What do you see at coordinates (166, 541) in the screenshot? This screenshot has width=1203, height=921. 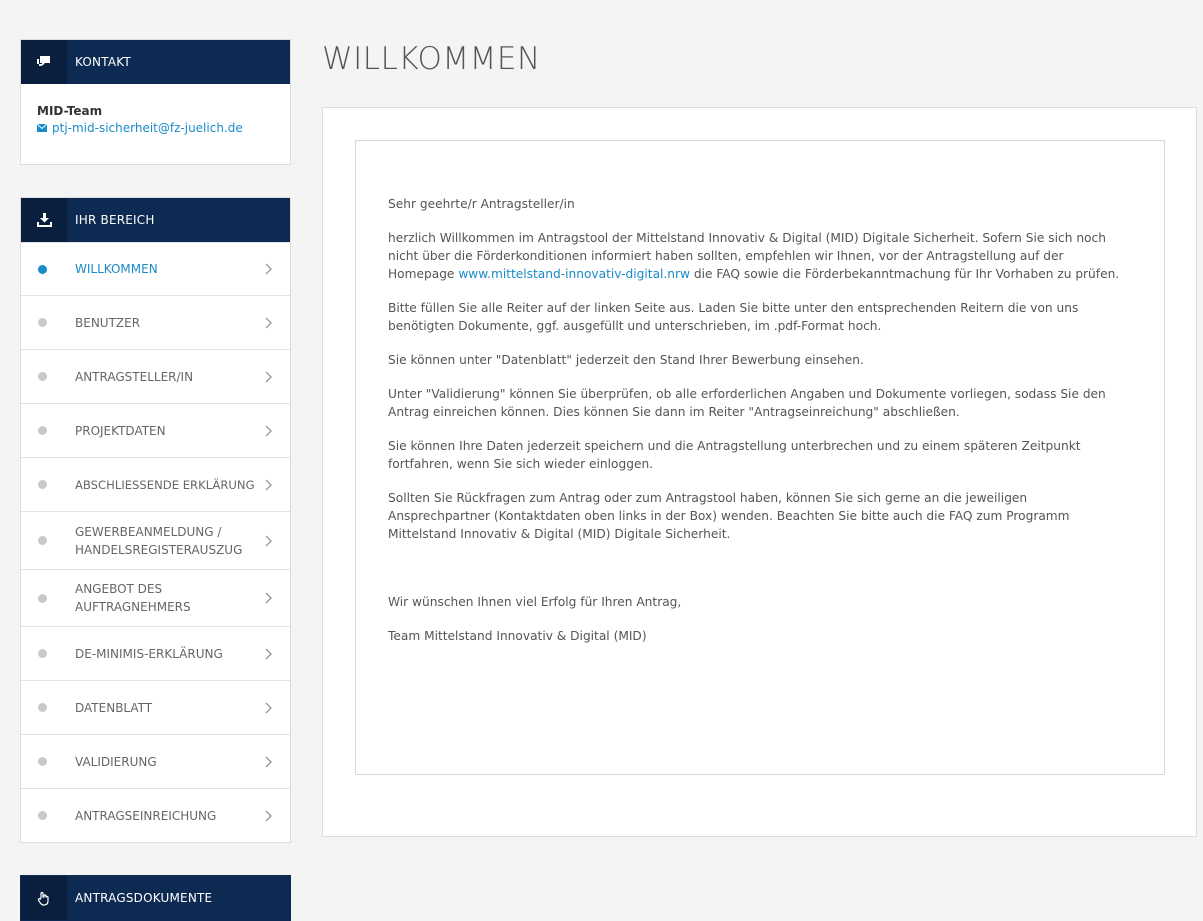 I see `nav-label: GEWERBEANMELDUNG / HANDELSREGISTERAUSZUG` at bounding box center [166, 541].